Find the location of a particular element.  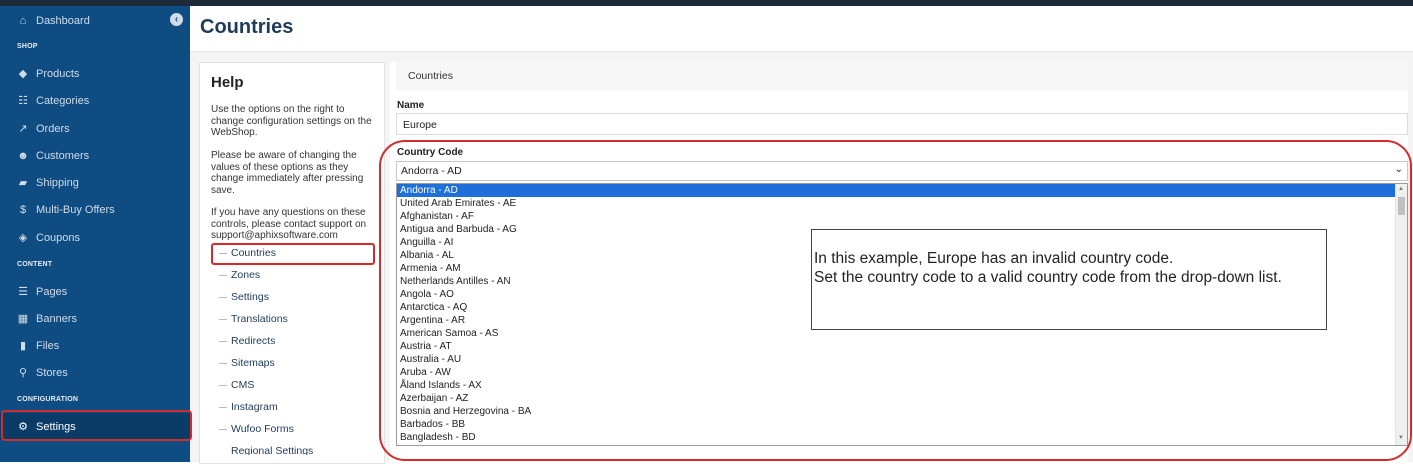

home-icon: ⌂ is located at coordinates (23, 20).